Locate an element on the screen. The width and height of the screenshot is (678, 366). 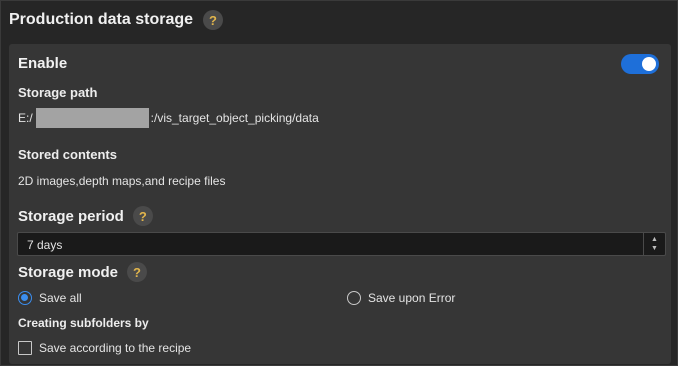
subfolders-label: Creating subfolders by is located at coordinates (83, 323).